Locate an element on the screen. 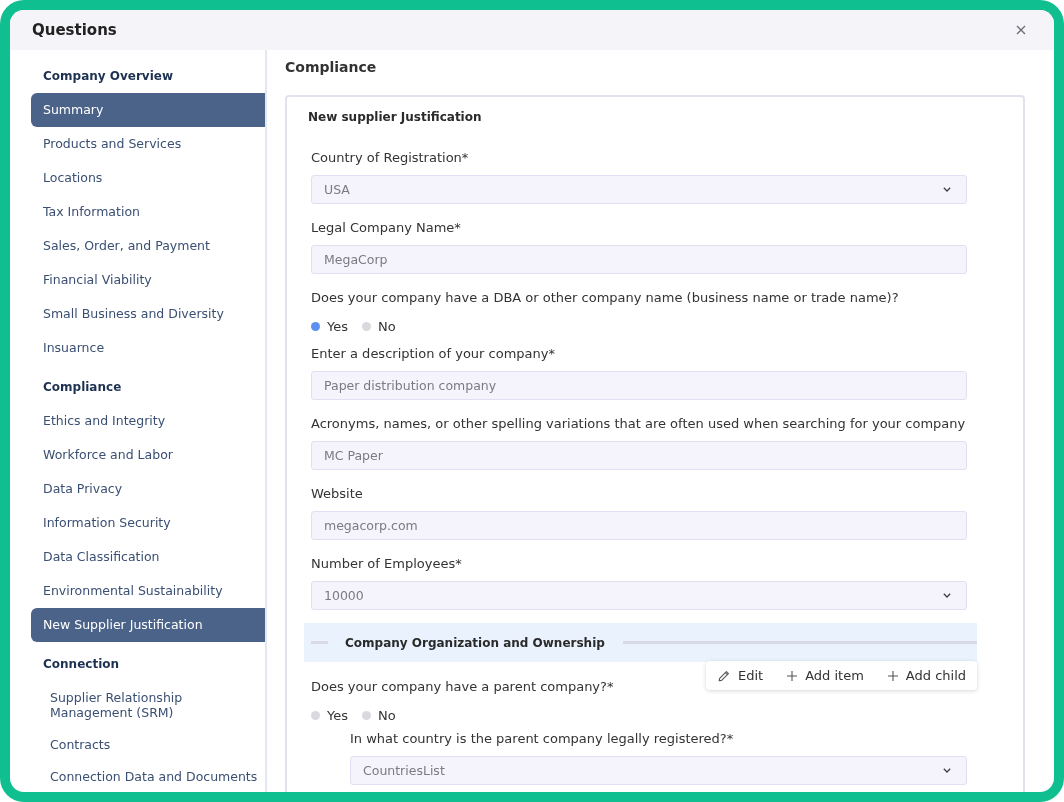 This screenshot has height=802, width=1064. dialog-title: Questions is located at coordinates (74, 30).